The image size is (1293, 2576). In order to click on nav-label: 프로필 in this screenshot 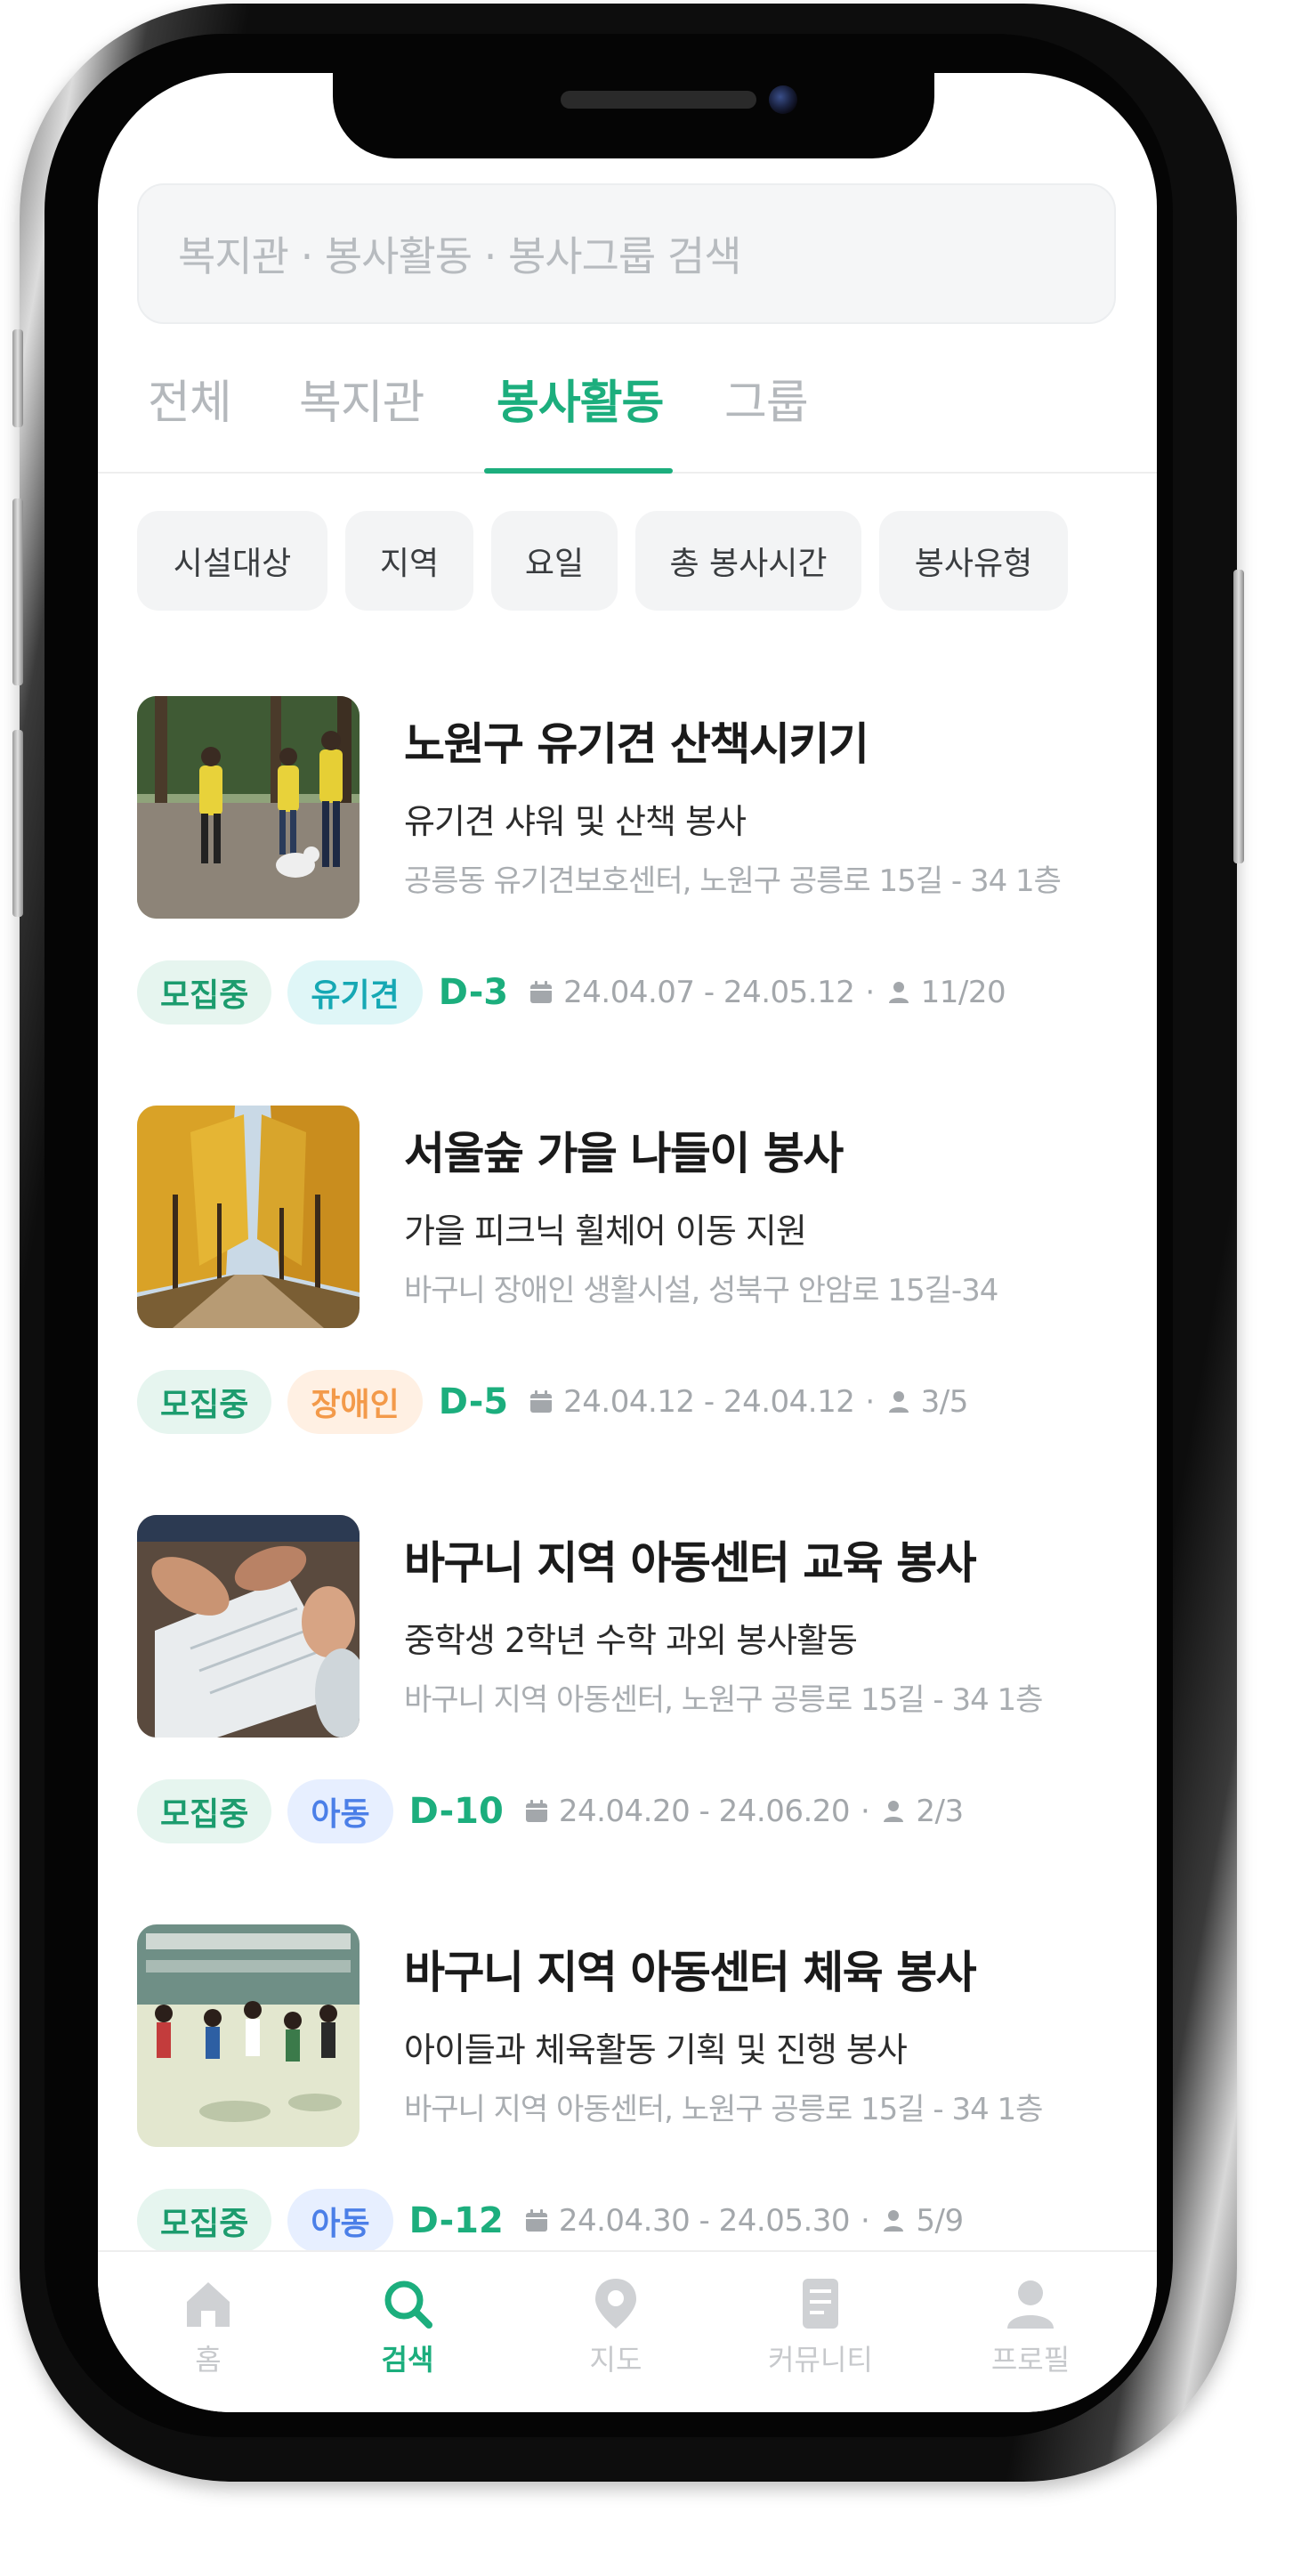, I will do `click(1030, 2360)`.